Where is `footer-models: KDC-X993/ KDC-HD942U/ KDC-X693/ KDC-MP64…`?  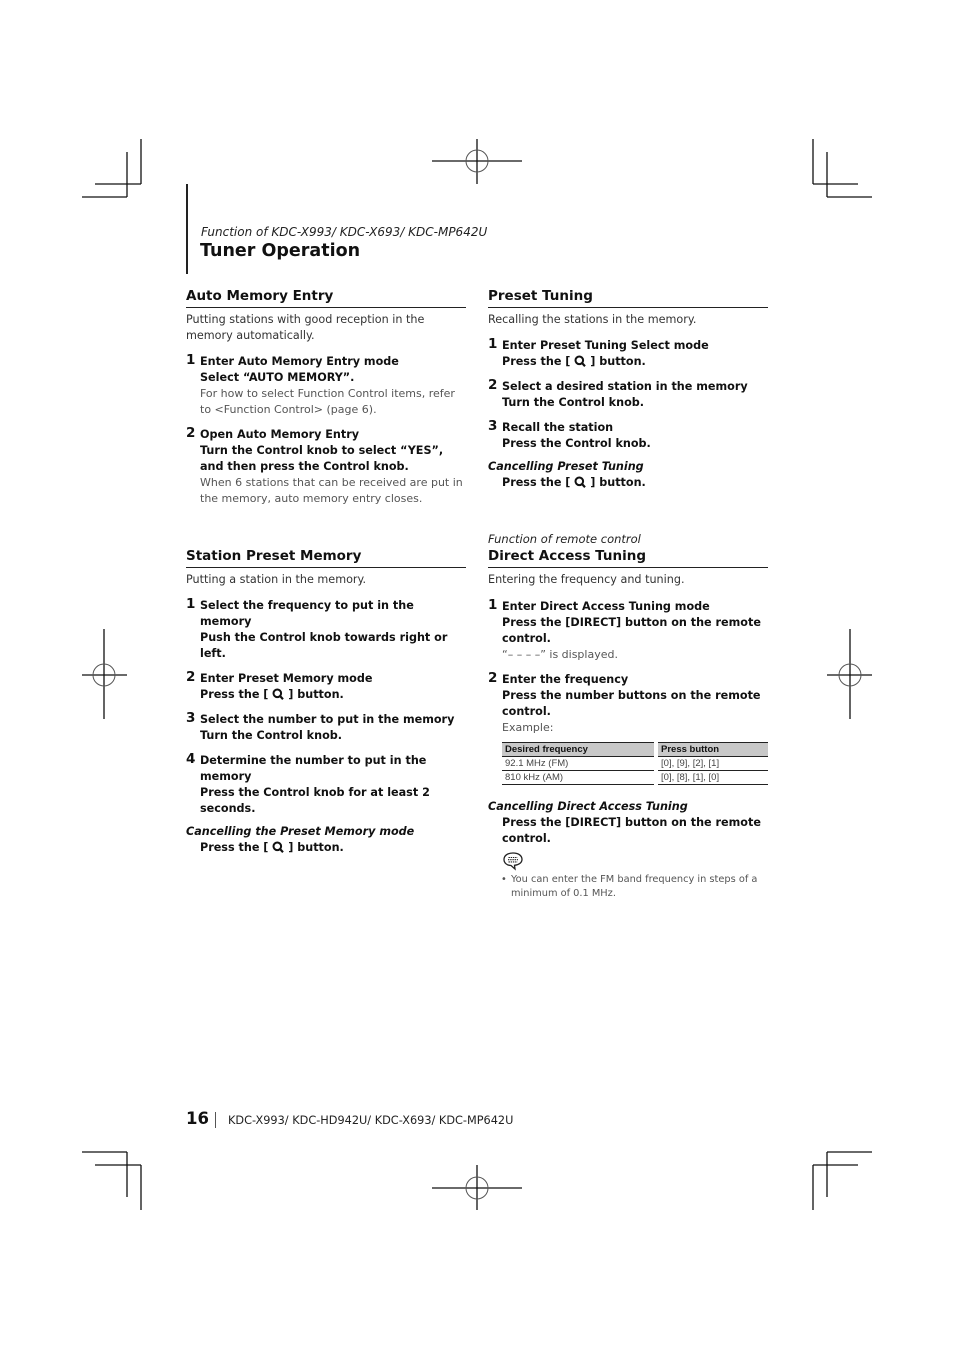
footer-models: KDC-X993/ KDC-HD942U/ KDC-X693/ KDC-MP64… is located at coordinates (371, 1120).